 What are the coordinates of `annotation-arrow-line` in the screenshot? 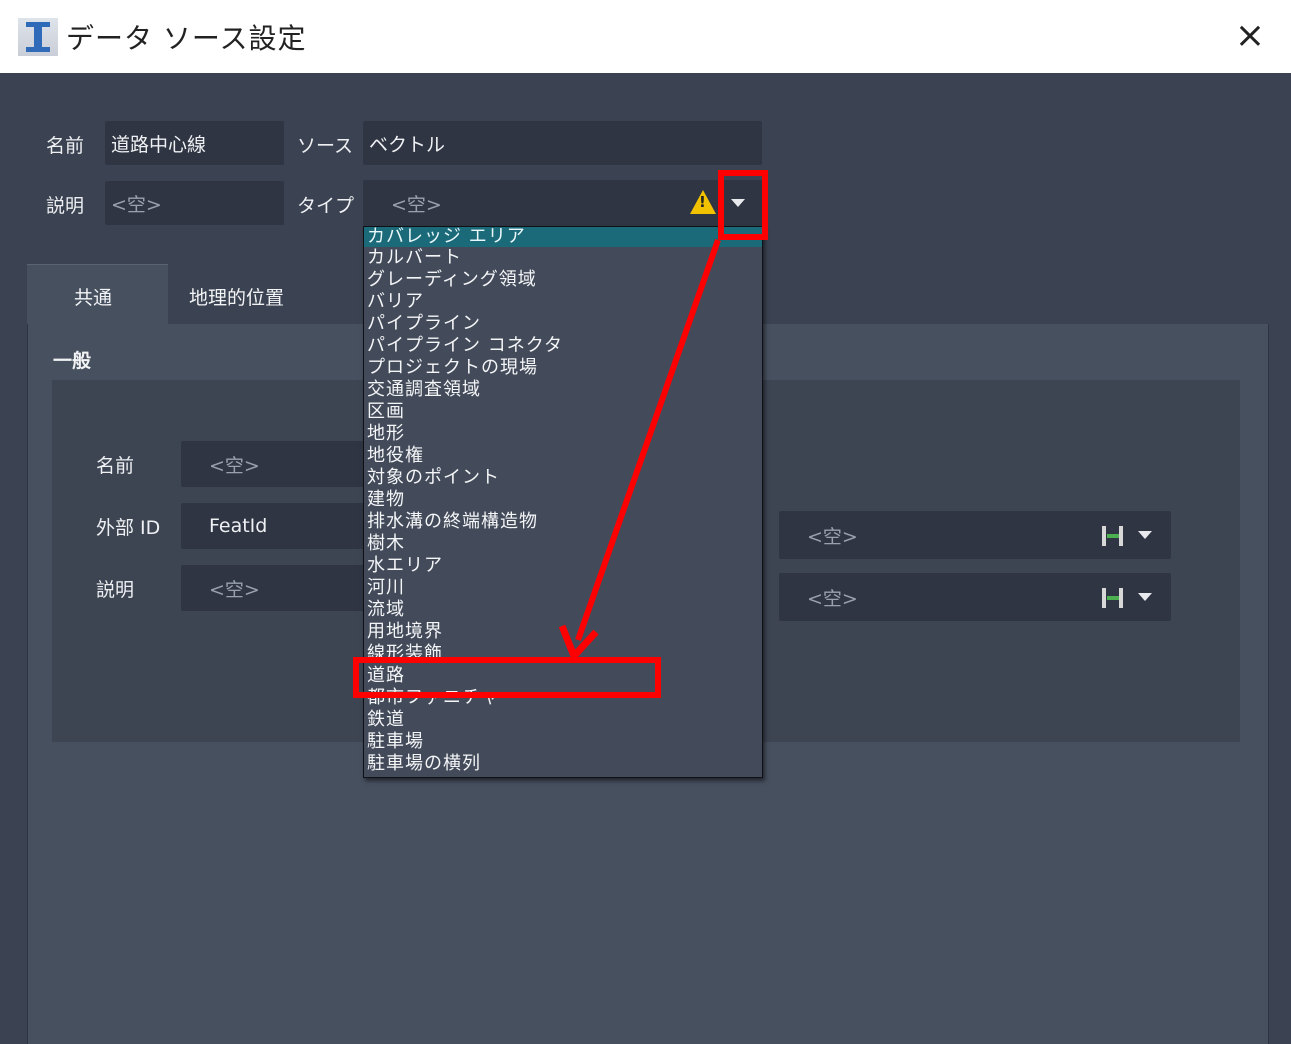 It's located at (648, 440).